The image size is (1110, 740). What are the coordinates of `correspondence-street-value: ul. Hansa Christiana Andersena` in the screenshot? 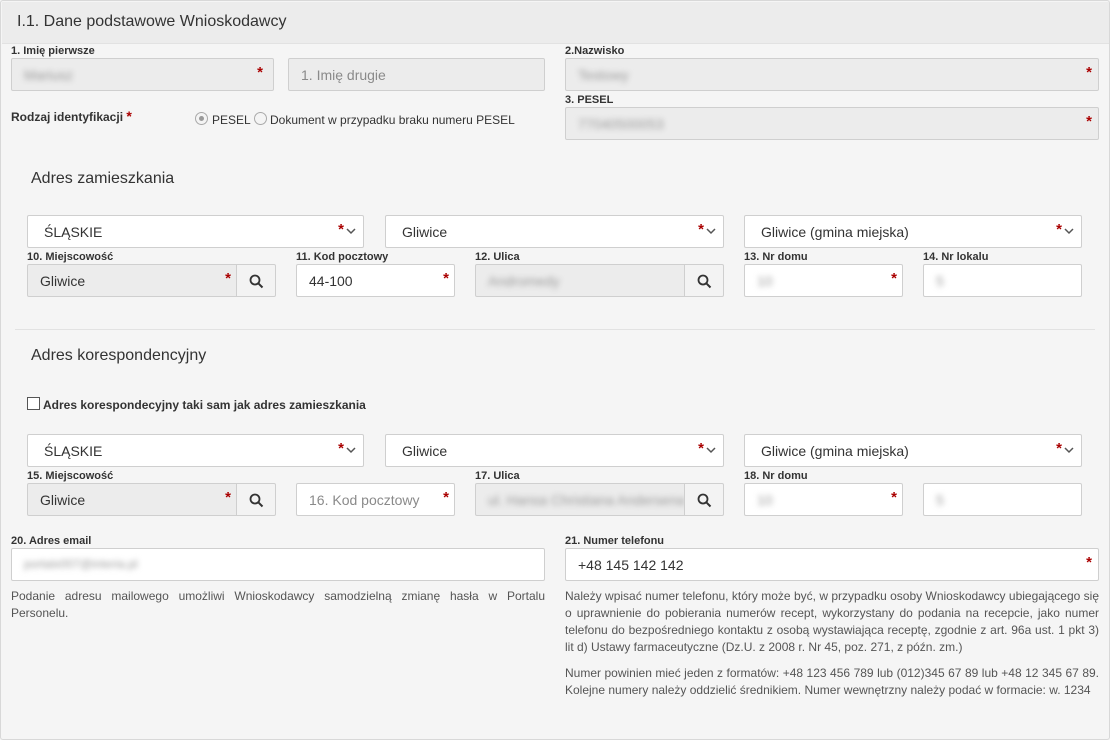 It's located at (586, 500).